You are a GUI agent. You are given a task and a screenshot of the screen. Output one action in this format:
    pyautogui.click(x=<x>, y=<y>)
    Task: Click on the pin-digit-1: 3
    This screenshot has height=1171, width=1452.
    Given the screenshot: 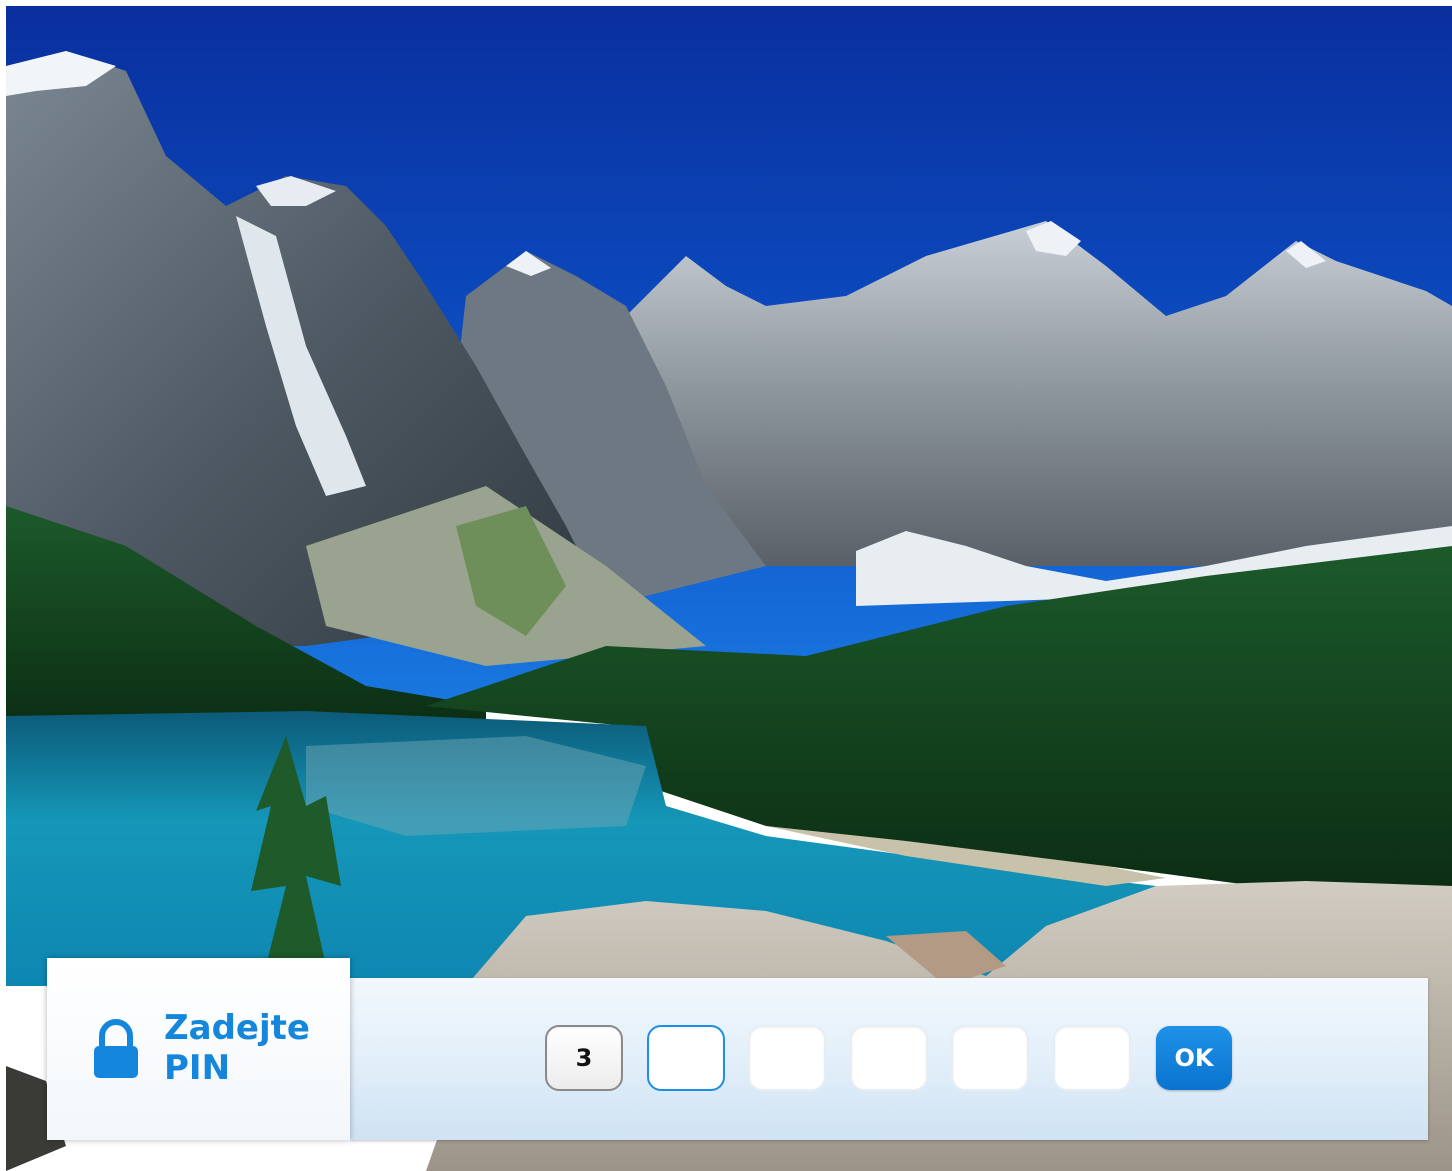 What is the action you would take?
    pyautogui.click(x=584, y=1058)
    